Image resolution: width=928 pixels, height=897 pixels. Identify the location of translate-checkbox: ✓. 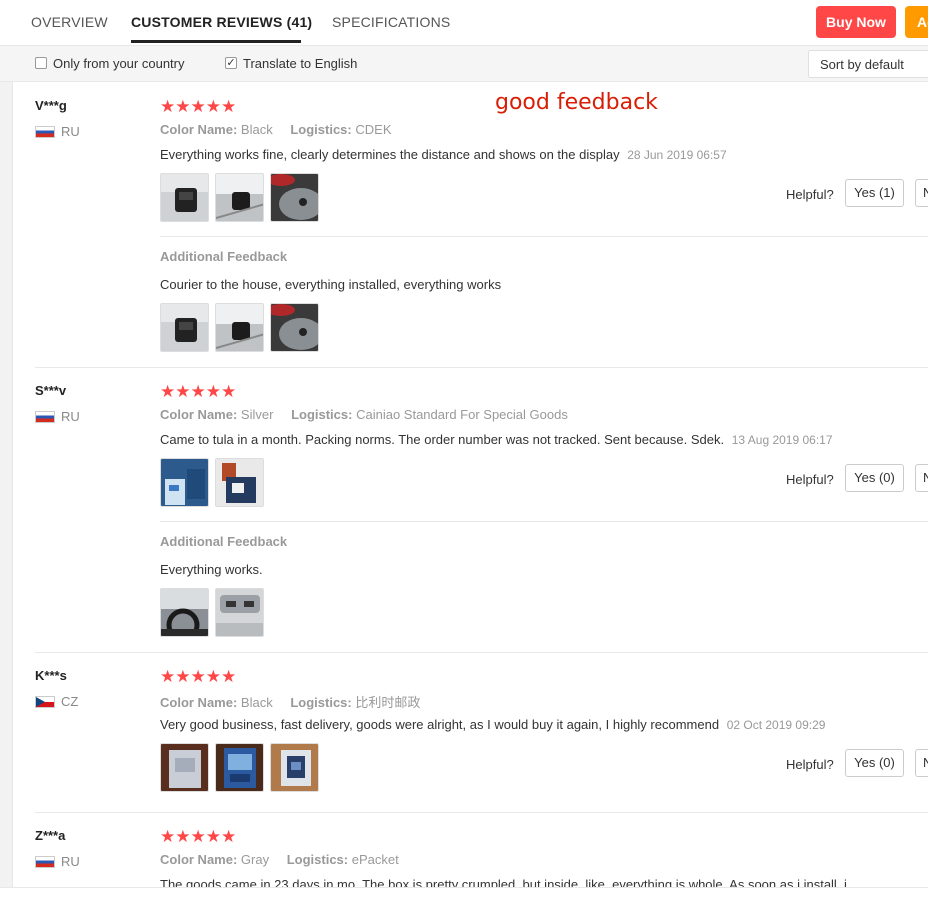
(231, 63).